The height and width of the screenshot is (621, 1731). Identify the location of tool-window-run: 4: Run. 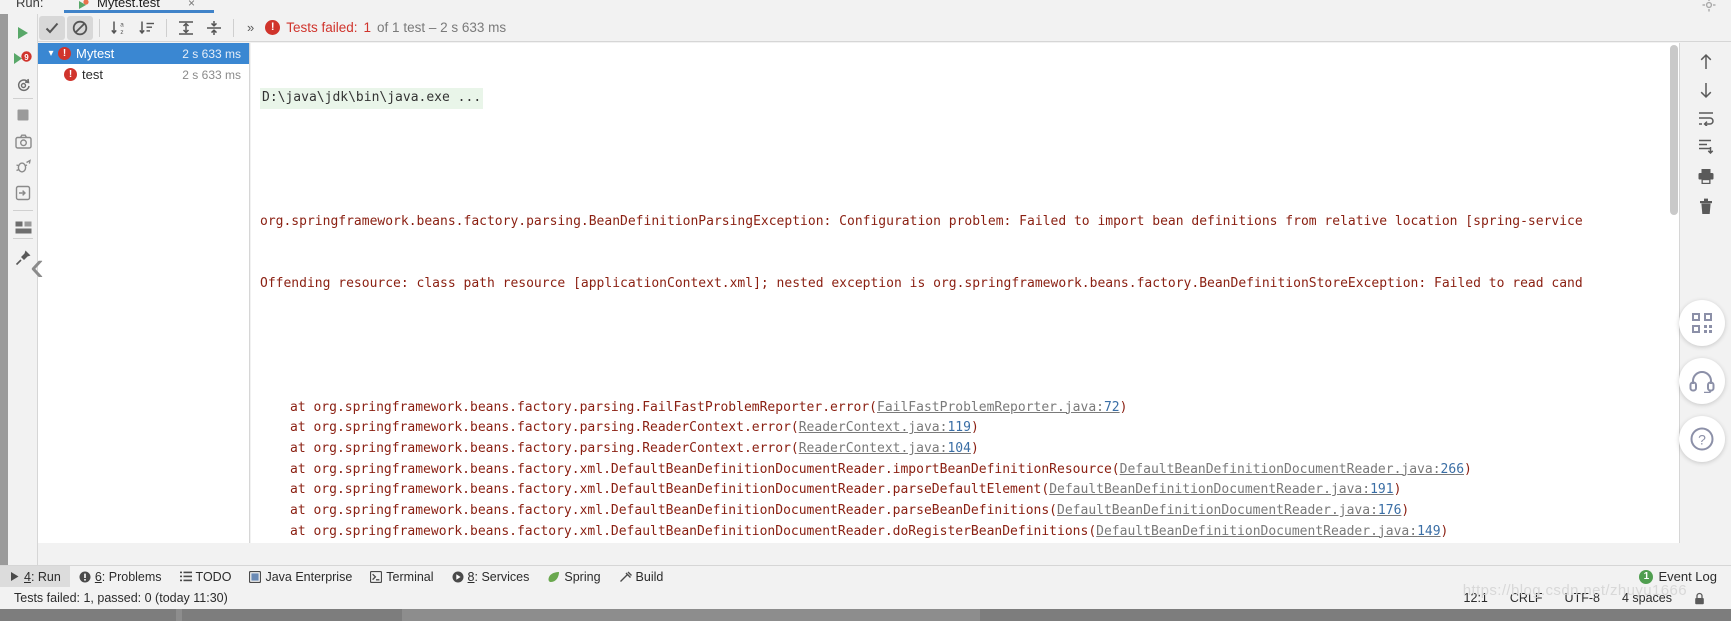
(35, 576).